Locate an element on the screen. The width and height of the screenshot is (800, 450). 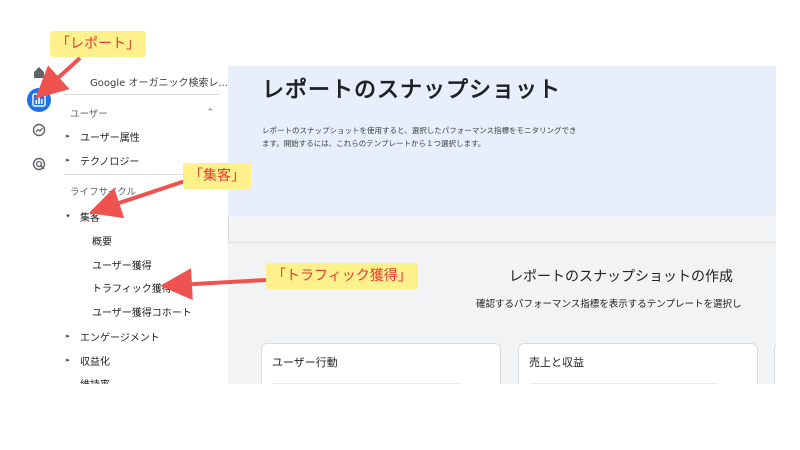
callout-traffic-acquisition: 「トラフィック獲得」 is located at coordinates (342, 276).